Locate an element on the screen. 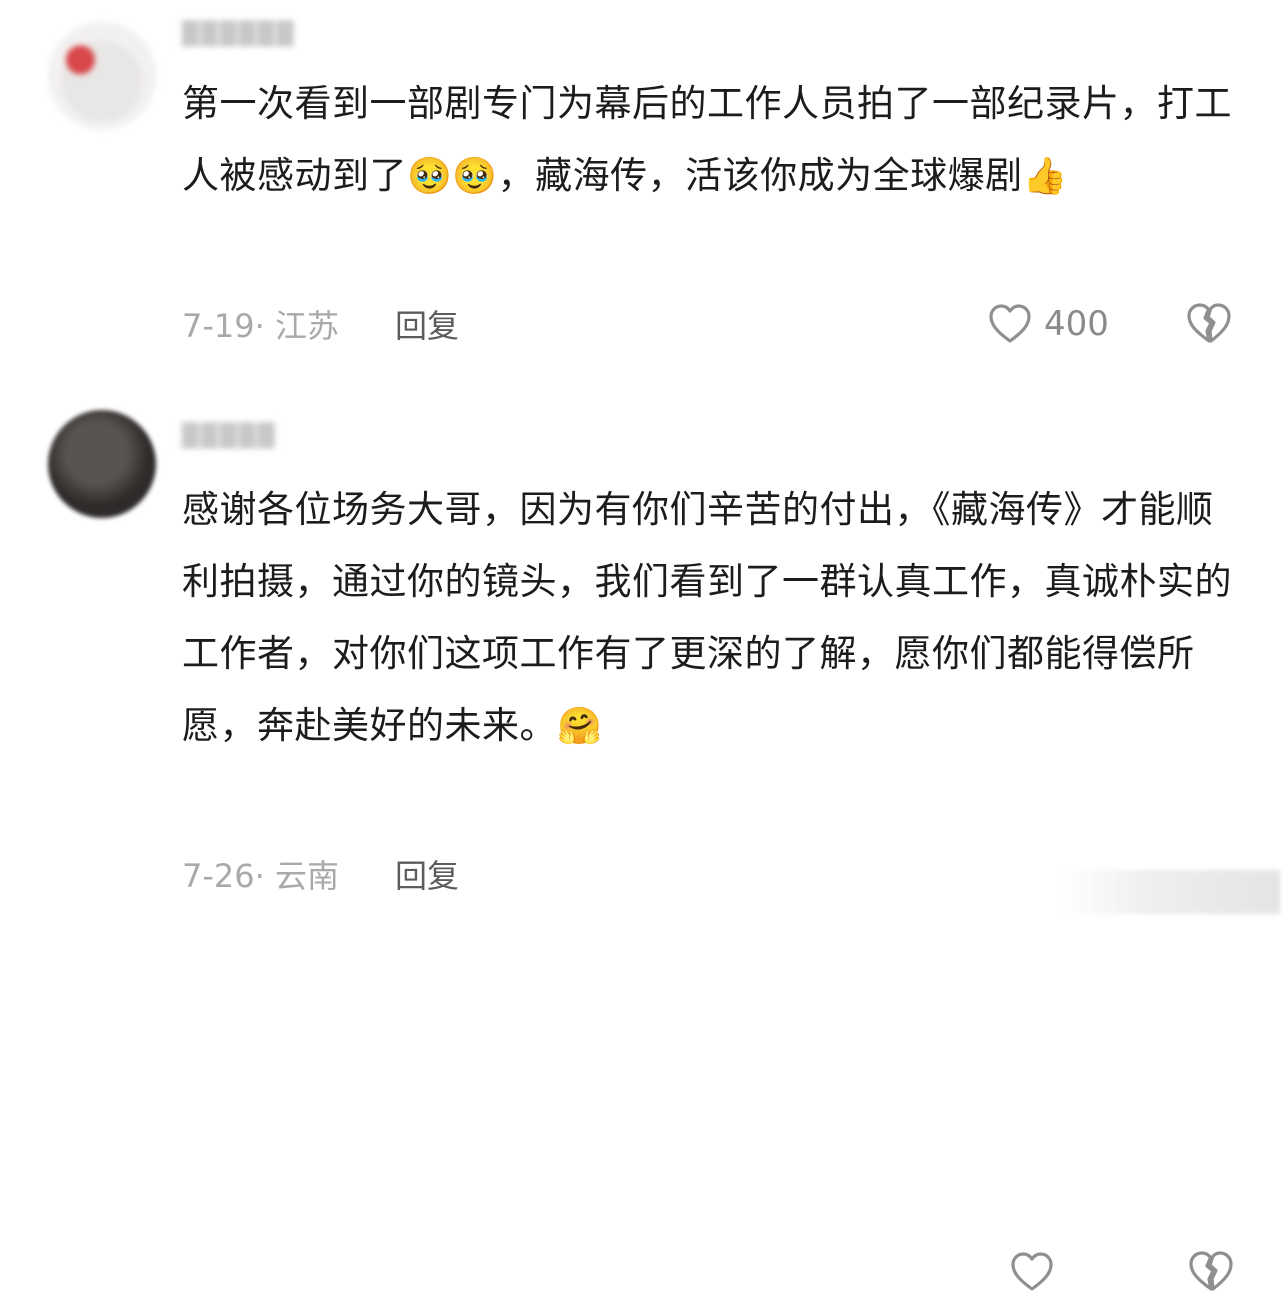 The height and width of the screenshot is (1300, 1284). username: █████ is located at coordinates (229, 438).